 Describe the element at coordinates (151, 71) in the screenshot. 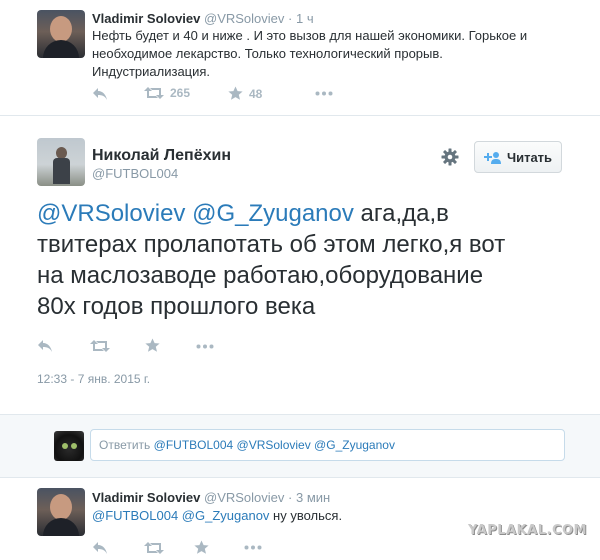

I see `tweet-text-line: Индустриализация.` at that location.